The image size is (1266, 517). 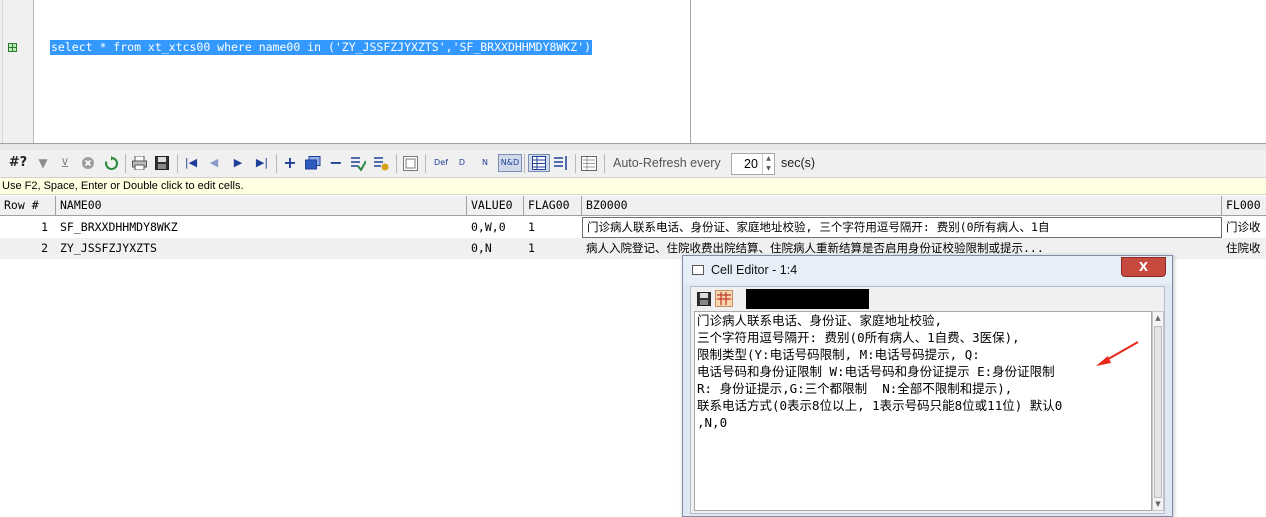 What do you see at coordinates (261, 227) in the screenshot?
I see `cell-name00: SF_BRXXDHHMDY8WKZ` at bounding box center [261, 227].